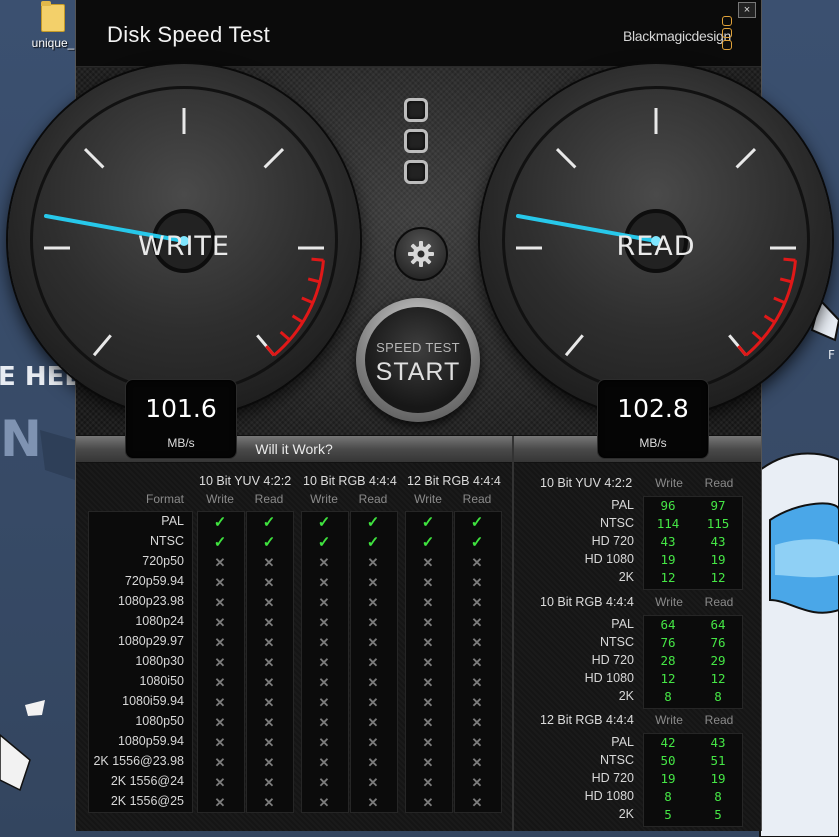 The height and width of the screenshot is (837, 839). I want to click on format-row-label: PAL, so click(172, 521).